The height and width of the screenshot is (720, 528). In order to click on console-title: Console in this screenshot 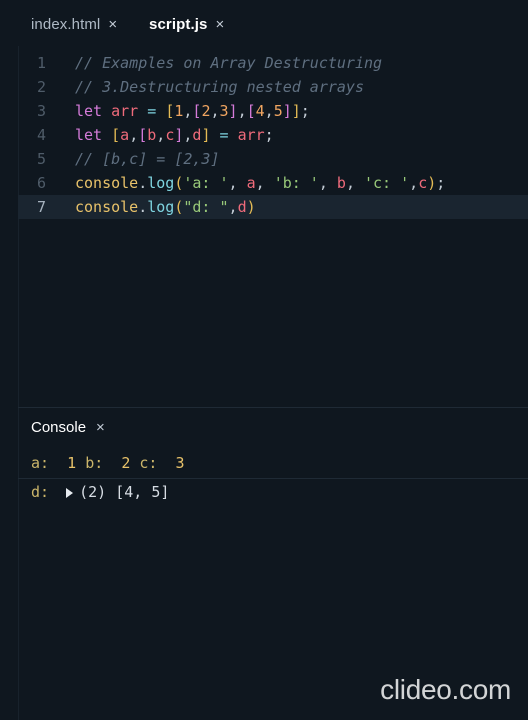, I will do `click(59, 427)`.